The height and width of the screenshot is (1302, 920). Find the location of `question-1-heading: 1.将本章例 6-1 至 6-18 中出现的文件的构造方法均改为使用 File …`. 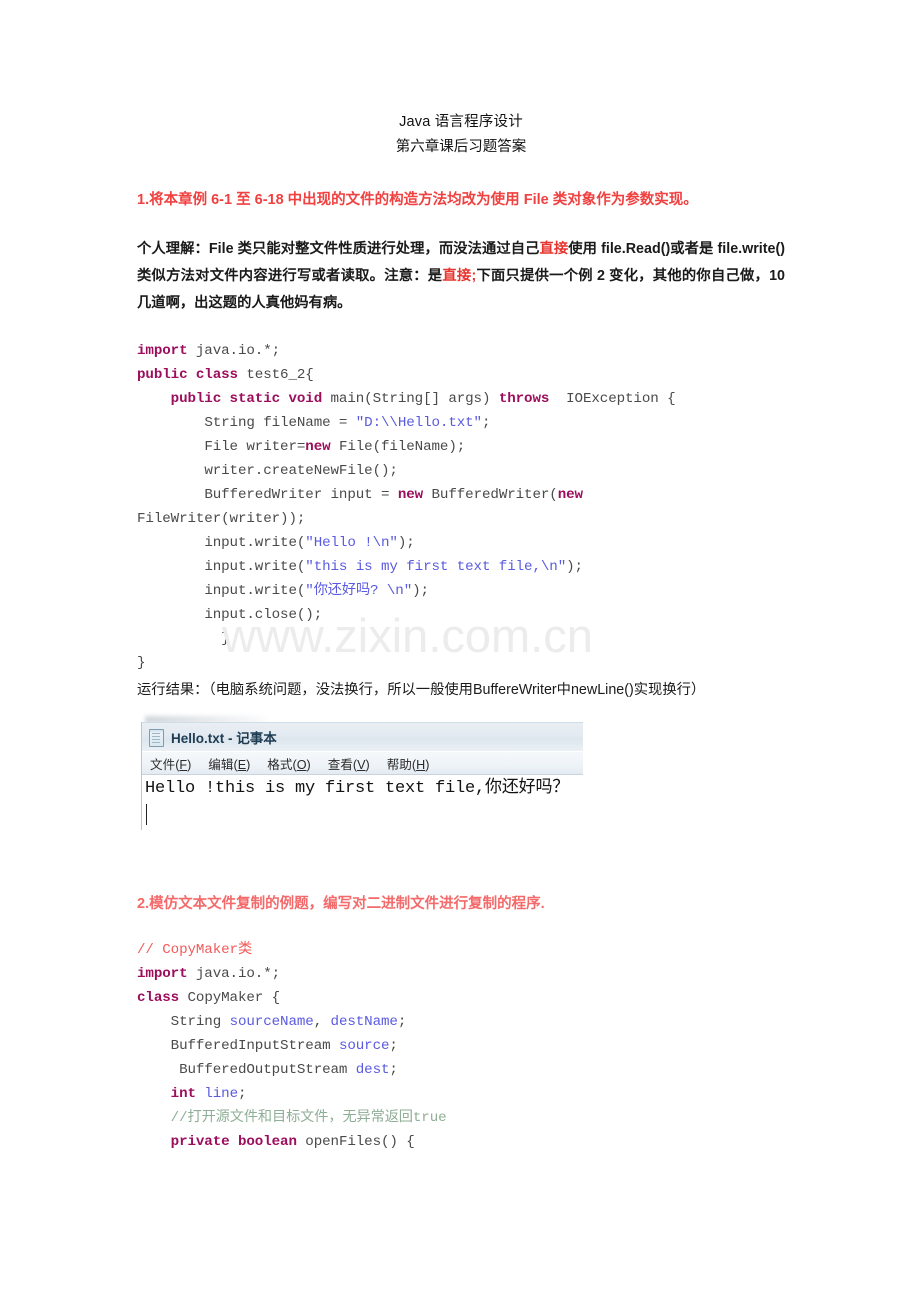

question-1-heading: 1.将本章例 6-1 至 6-18 中出现的文件的构造方法均改为使用 File … is located at coordinates (417, 200).